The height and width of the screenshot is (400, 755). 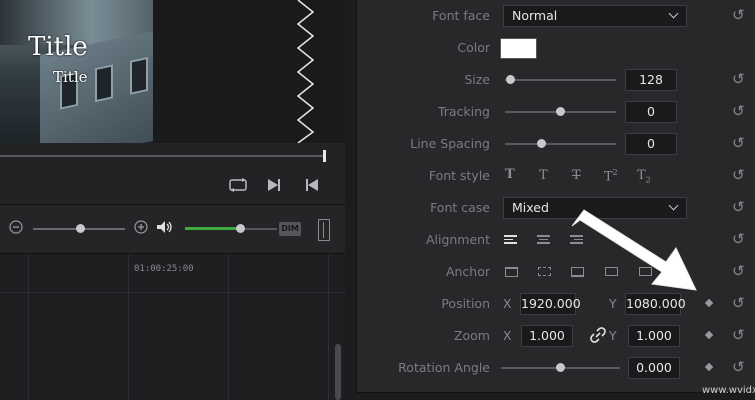 I want to click on font-face-label: Font face, so click(x=461, y=15).